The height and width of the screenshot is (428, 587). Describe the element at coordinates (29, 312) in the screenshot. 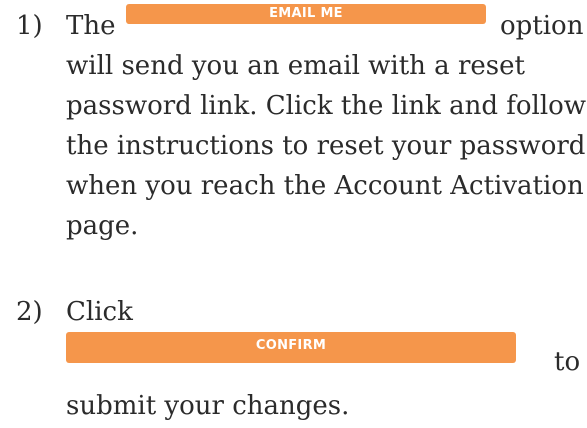

I see `step-2-number: 2)` at that location.